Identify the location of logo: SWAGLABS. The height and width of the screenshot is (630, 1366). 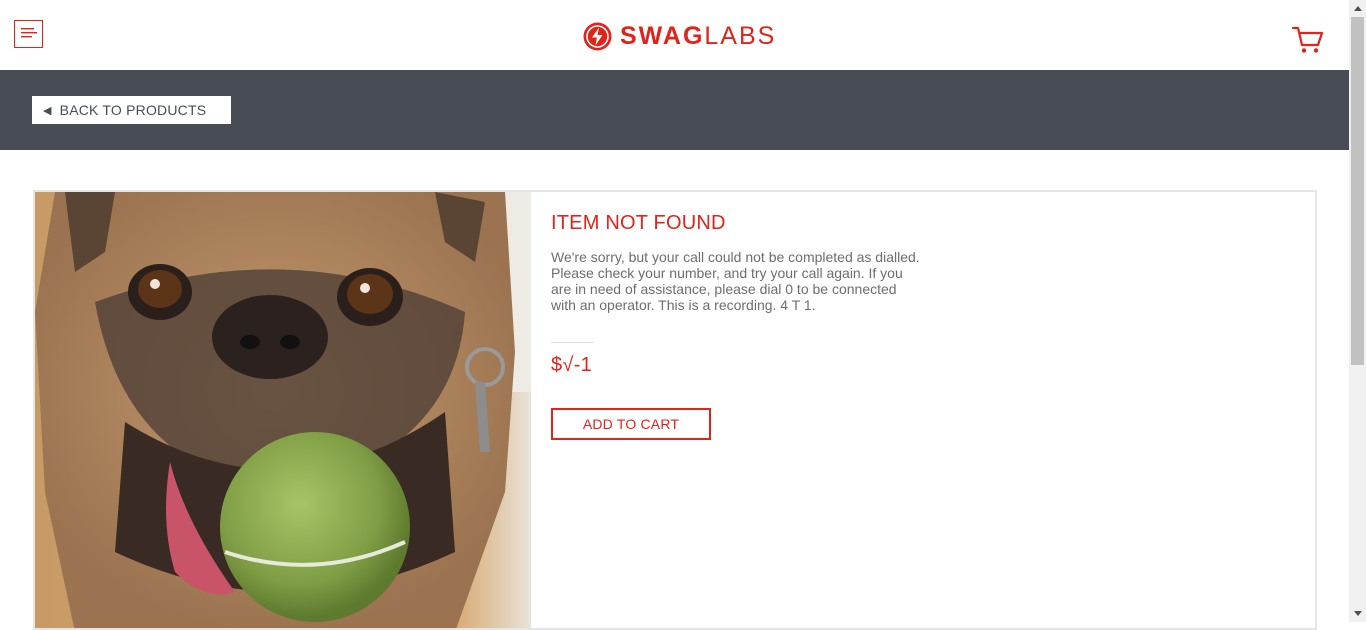
(679, 36).